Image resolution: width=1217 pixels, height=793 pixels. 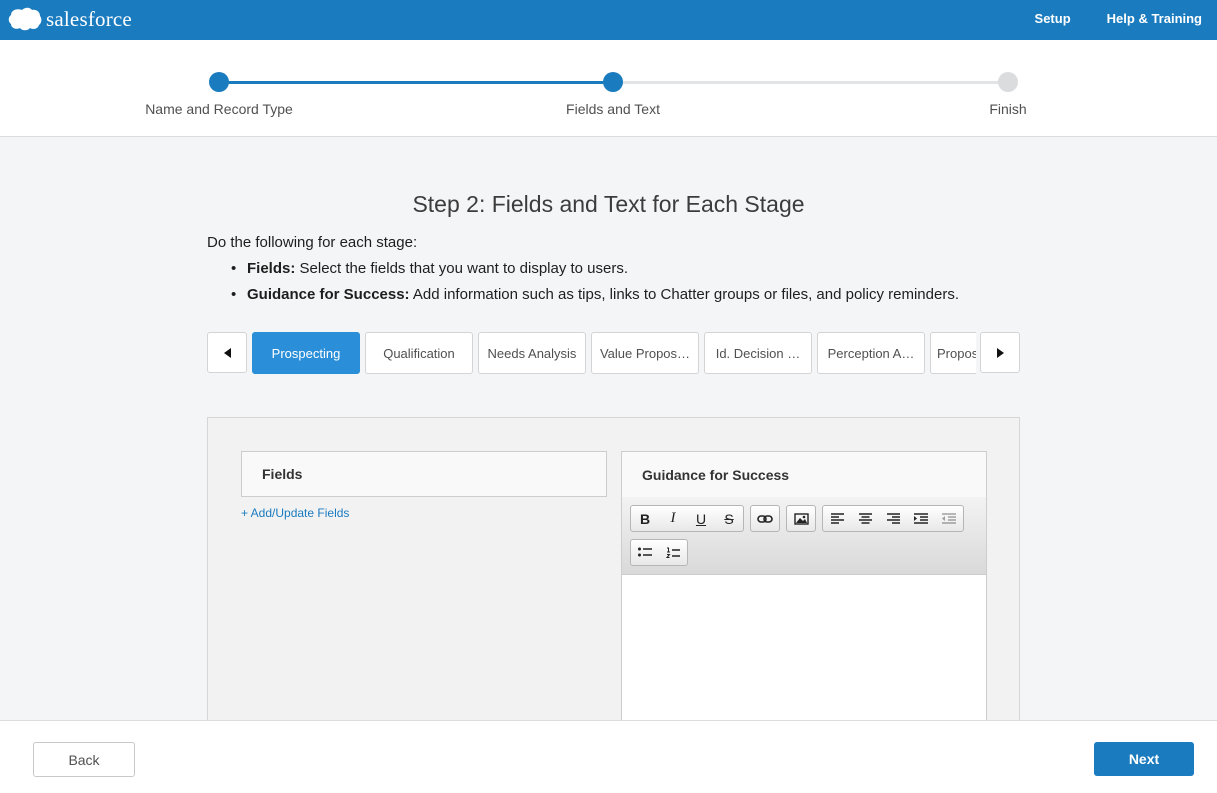 I want to click on step-1-marker, so click(x=219, y=82).